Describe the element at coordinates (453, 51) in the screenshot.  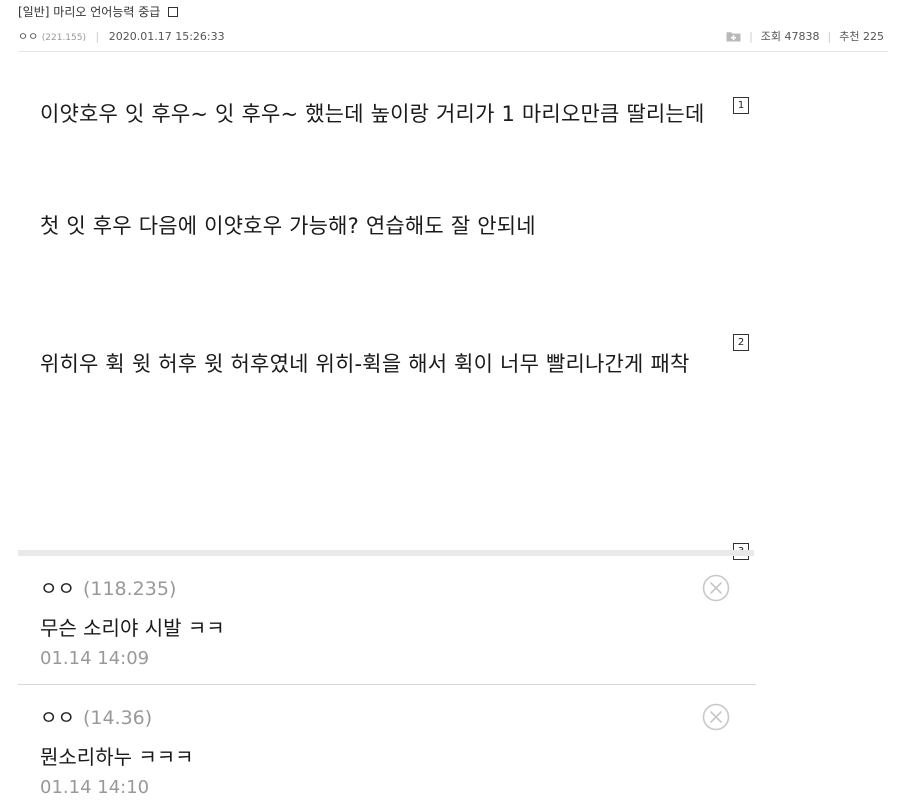
I see `header-divider` at that location.